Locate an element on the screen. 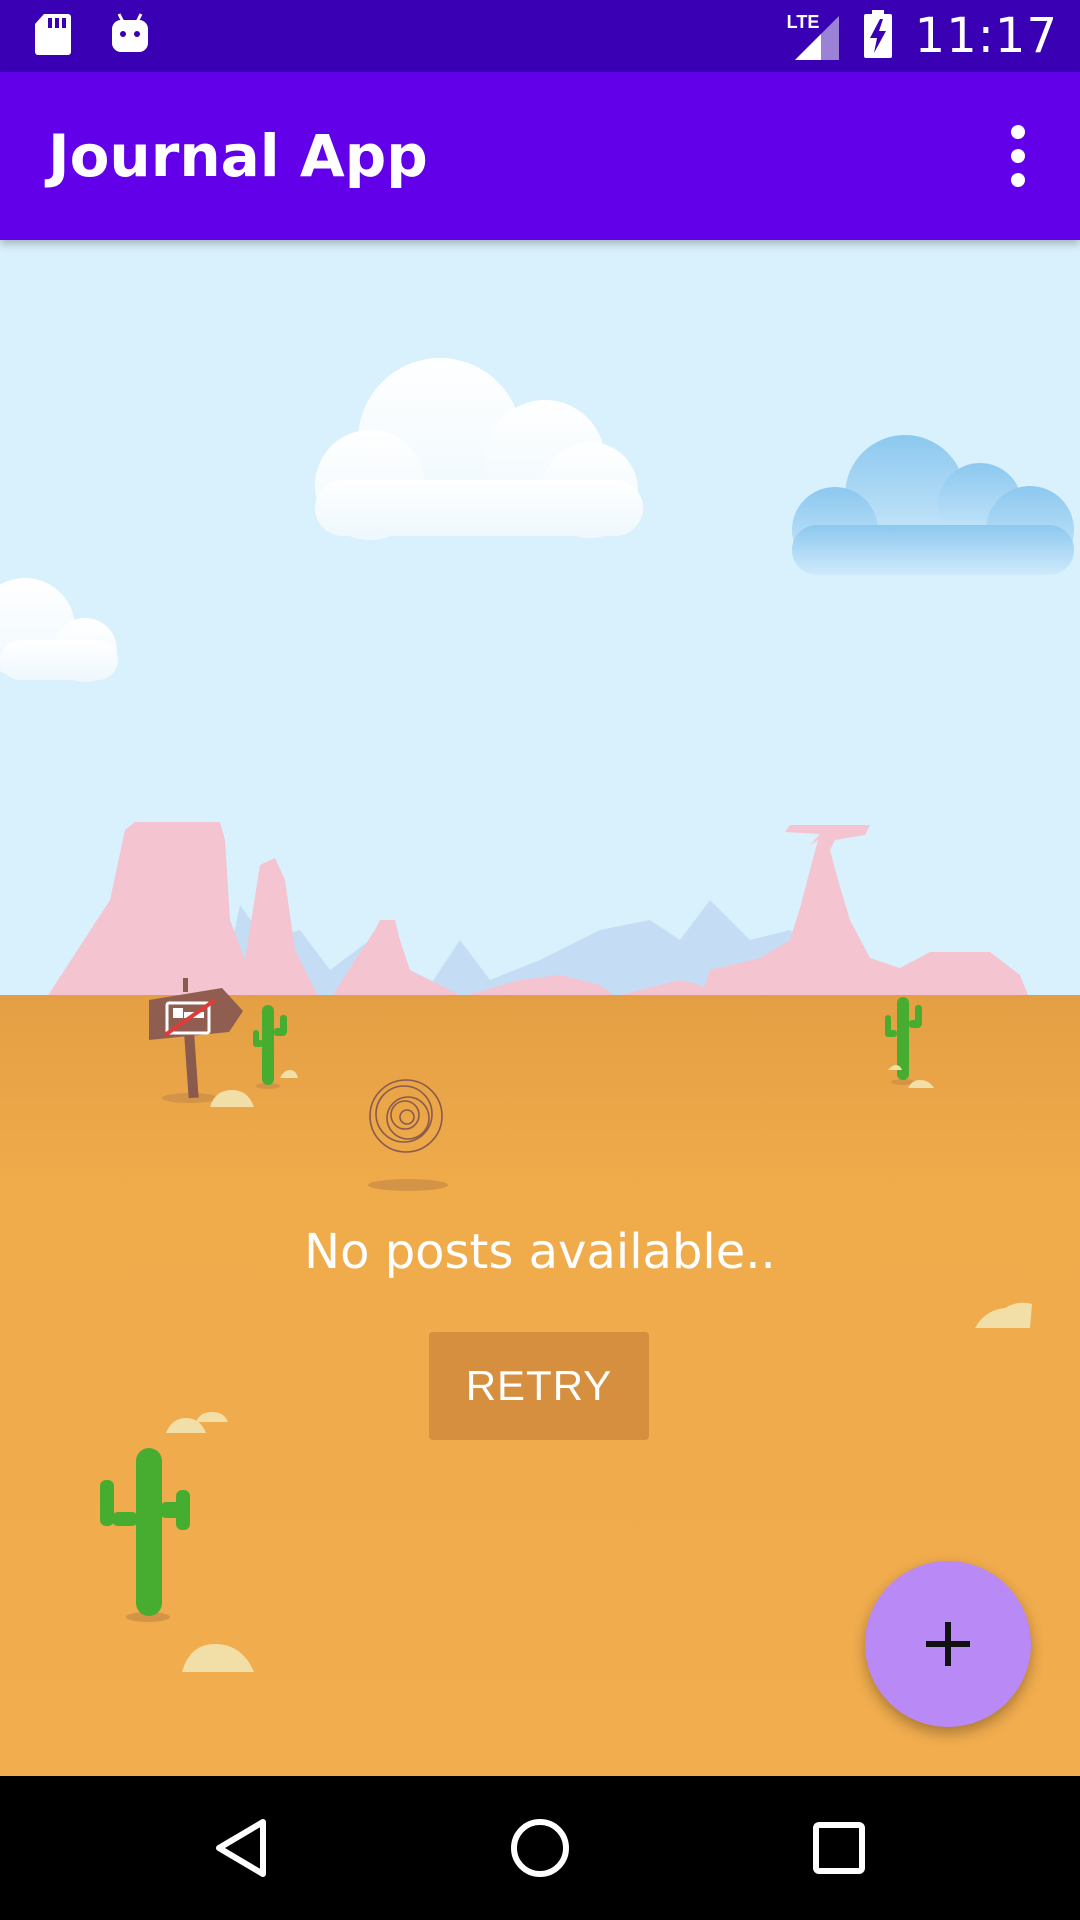 The image size is (1080, 1920). recents-icon is located at coordinates (839, 1848).